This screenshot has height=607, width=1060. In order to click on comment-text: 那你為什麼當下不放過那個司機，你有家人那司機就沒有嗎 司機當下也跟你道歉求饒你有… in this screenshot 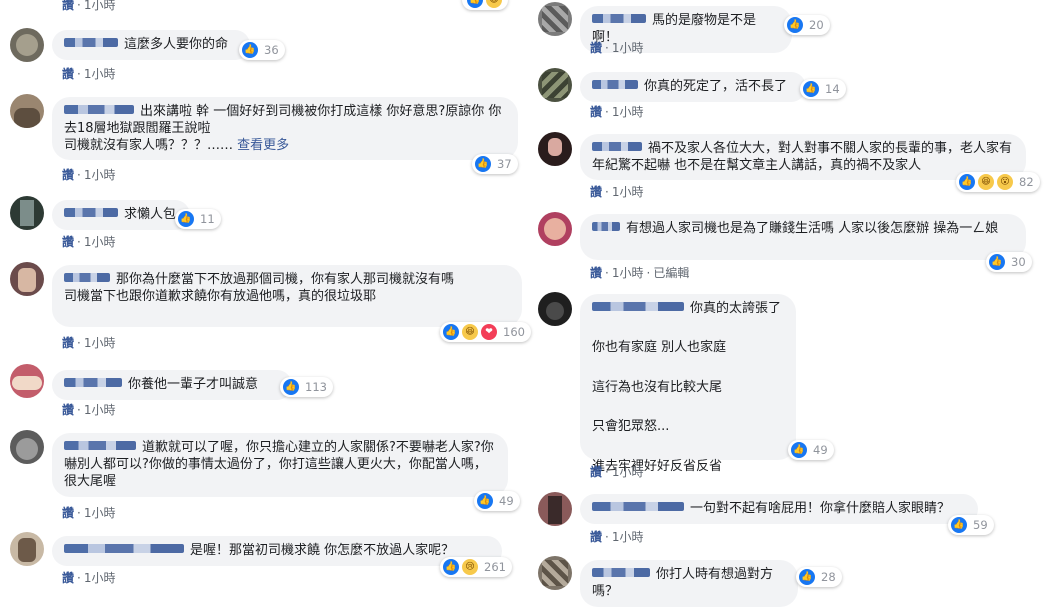, I will do `click(259, 288)`.